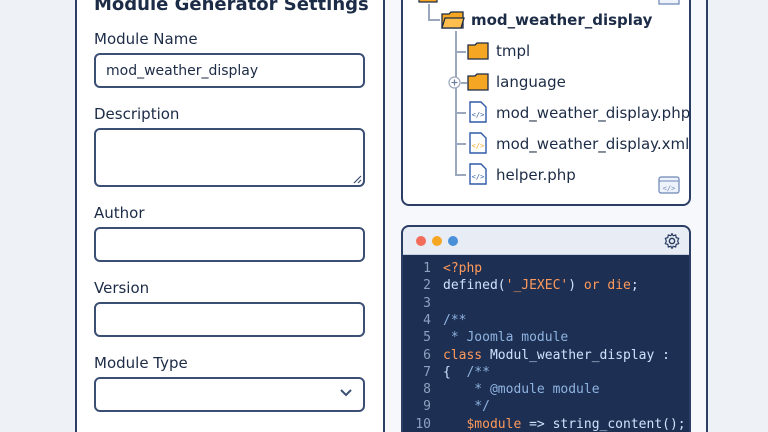 The image size is (768, 432). I want to click on code-file-icon, so click(669, 3).